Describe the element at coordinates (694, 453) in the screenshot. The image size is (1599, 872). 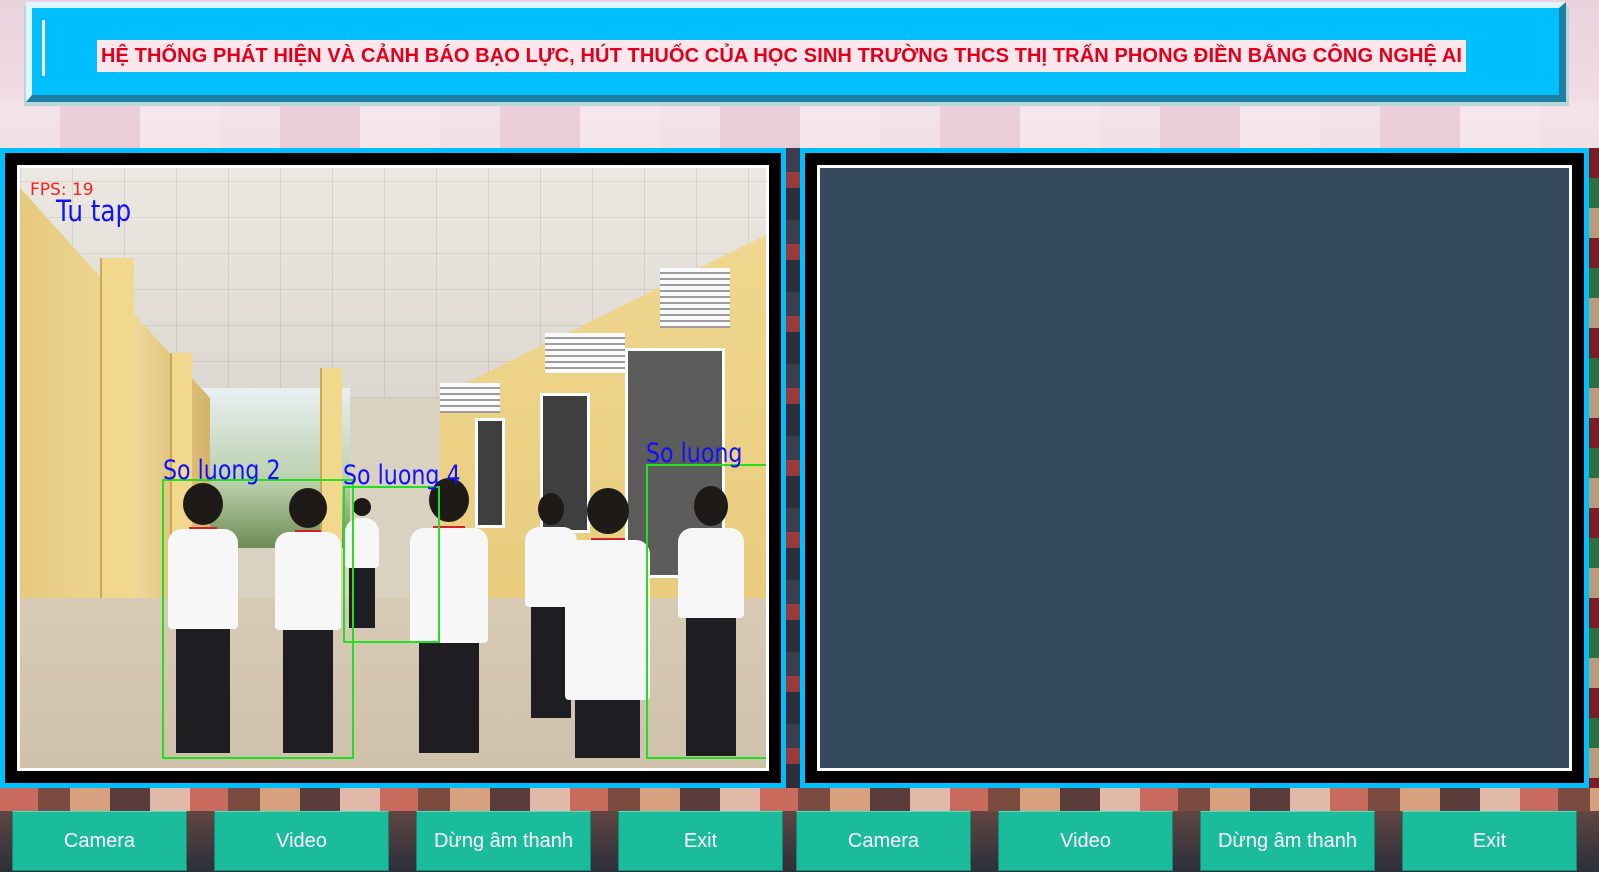
I see `detection-label: So luong` at that location.